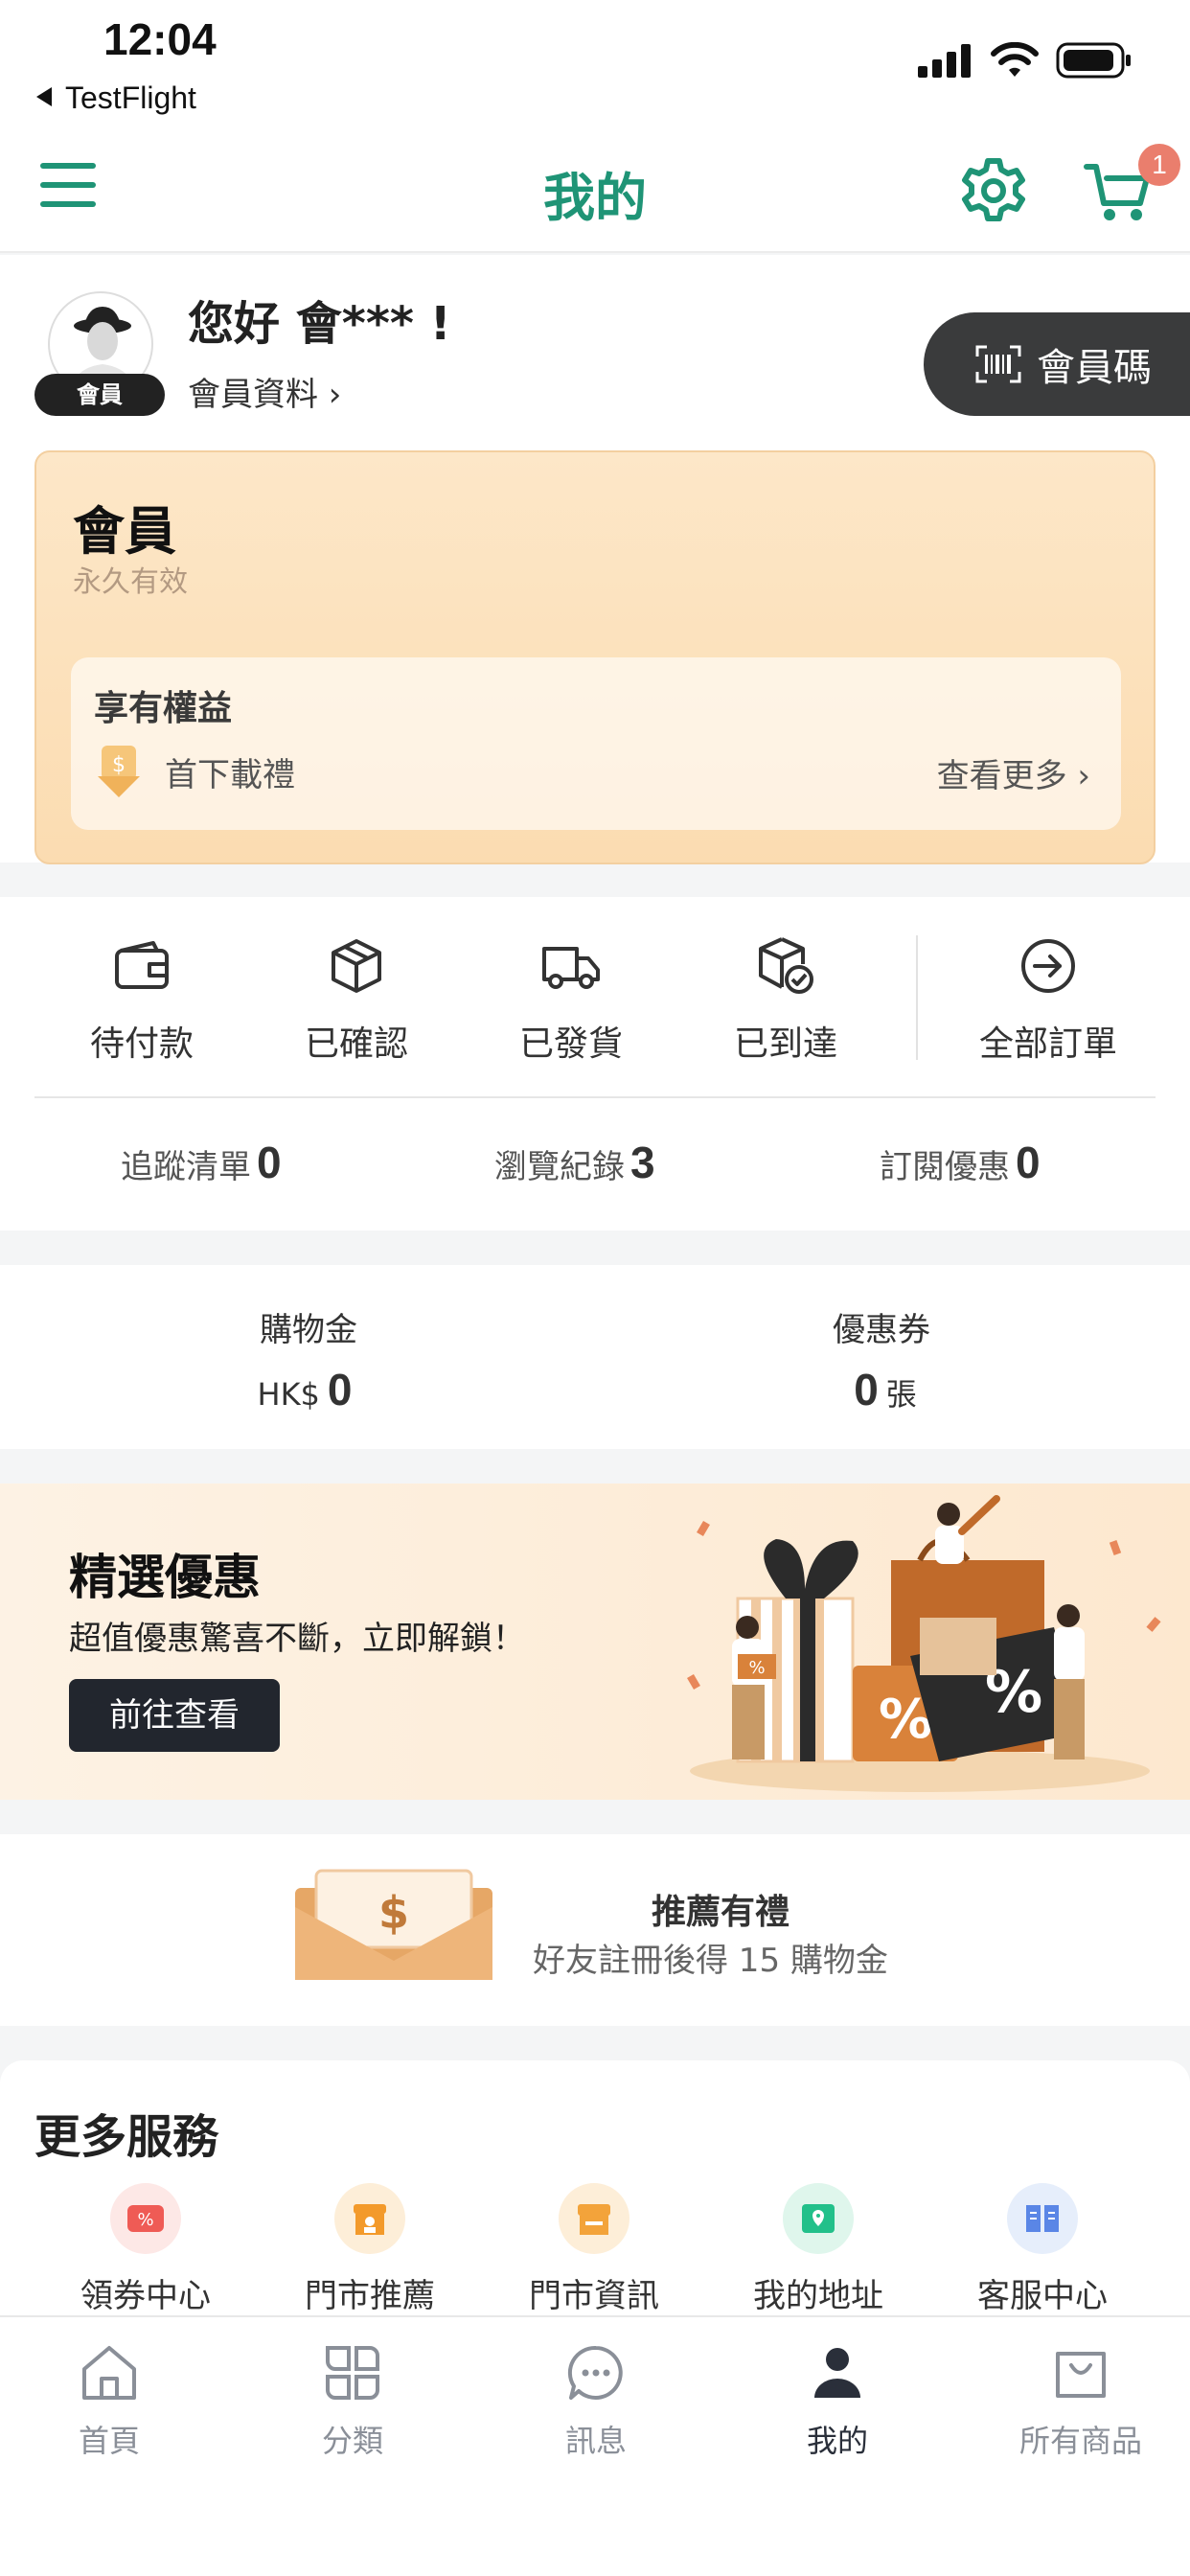 The height and width of the screenshot is (2576, 1190). I want to click on more-services-section: 更多服務 % 領券中心 門市推薦 門市資訊 我的地址 客服中心, so click(595, 2189).